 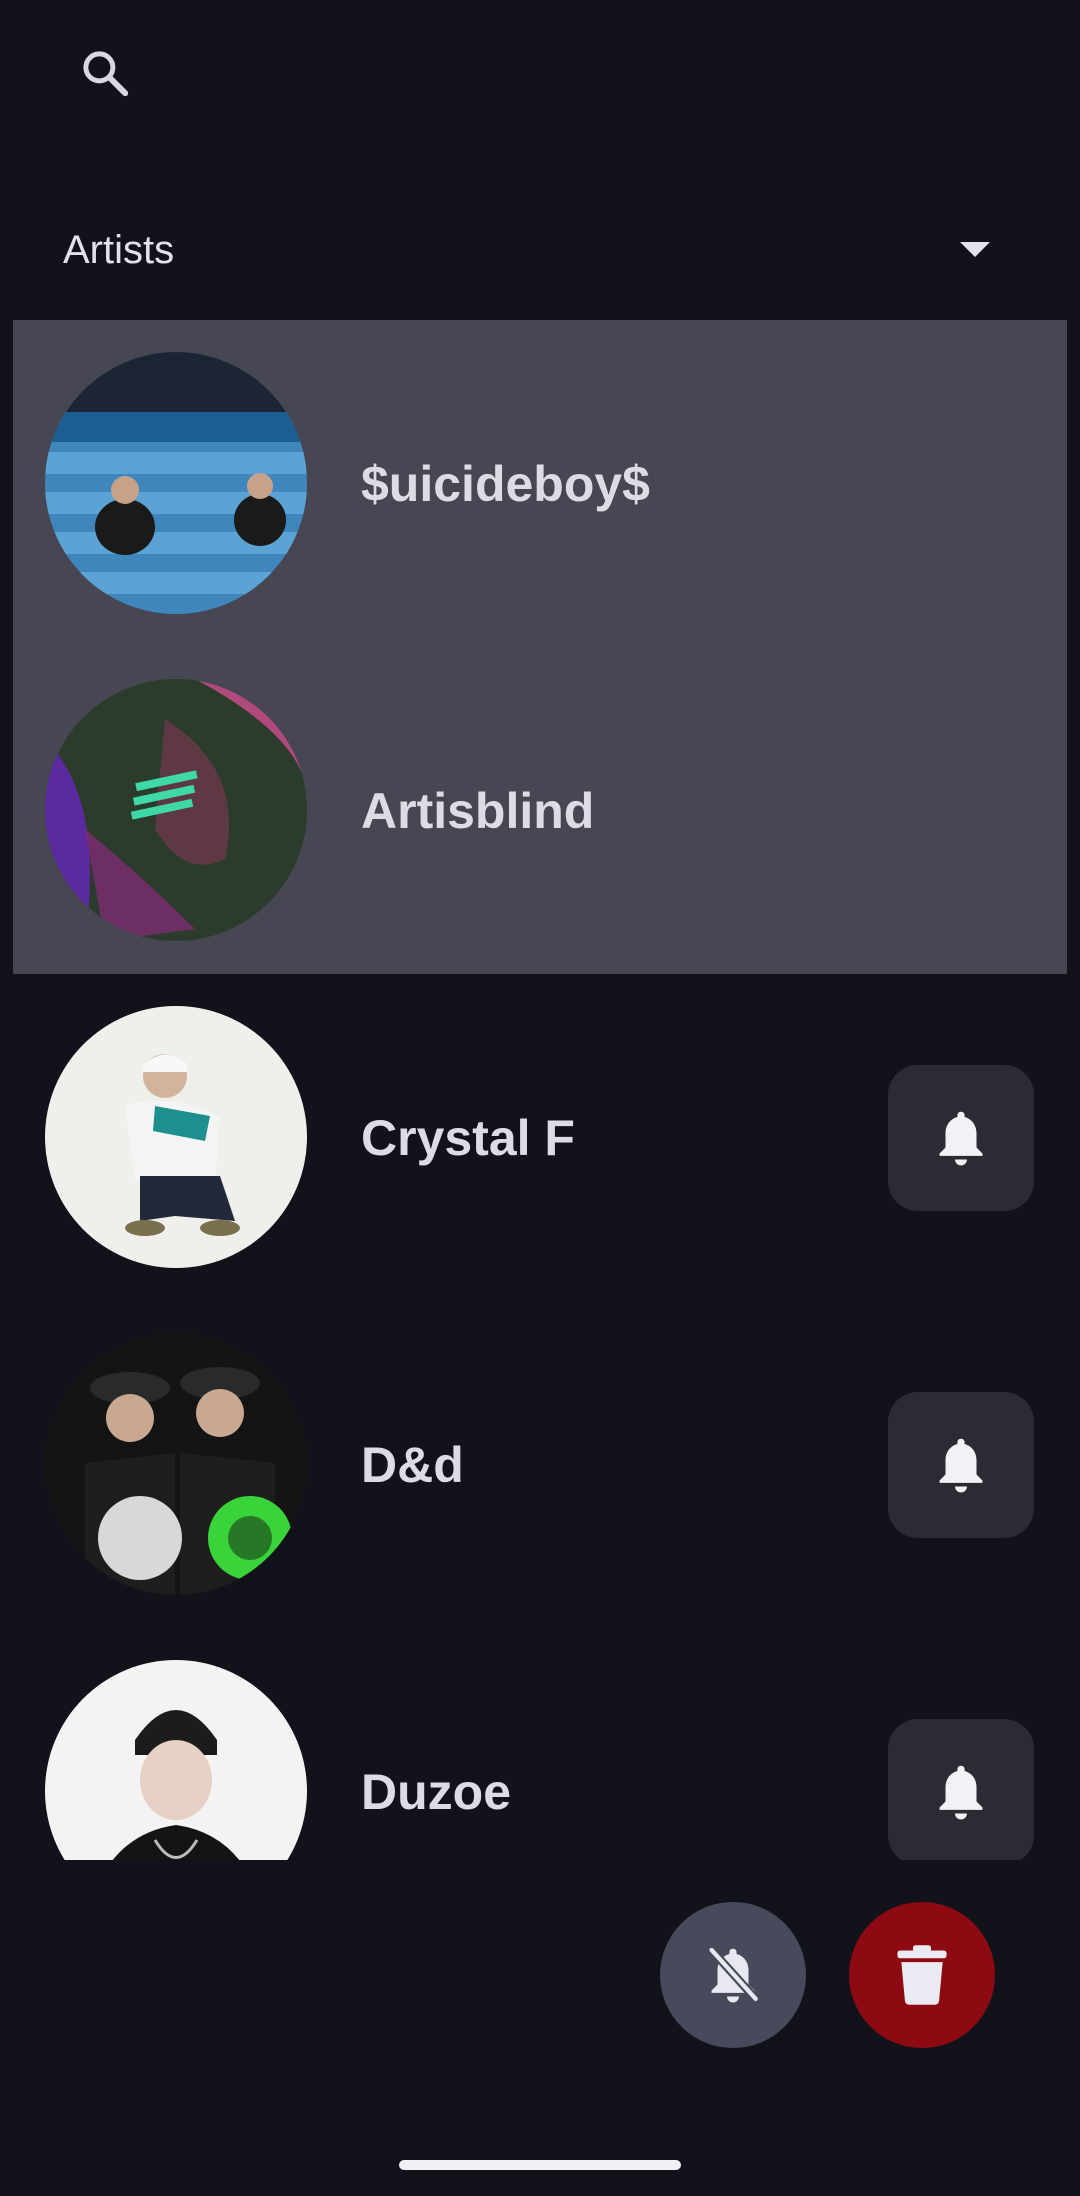 What do you see at coordinates (975, 249) in the screenshot?
I see `chevron-down-icon` at bounding box center [975, 249].